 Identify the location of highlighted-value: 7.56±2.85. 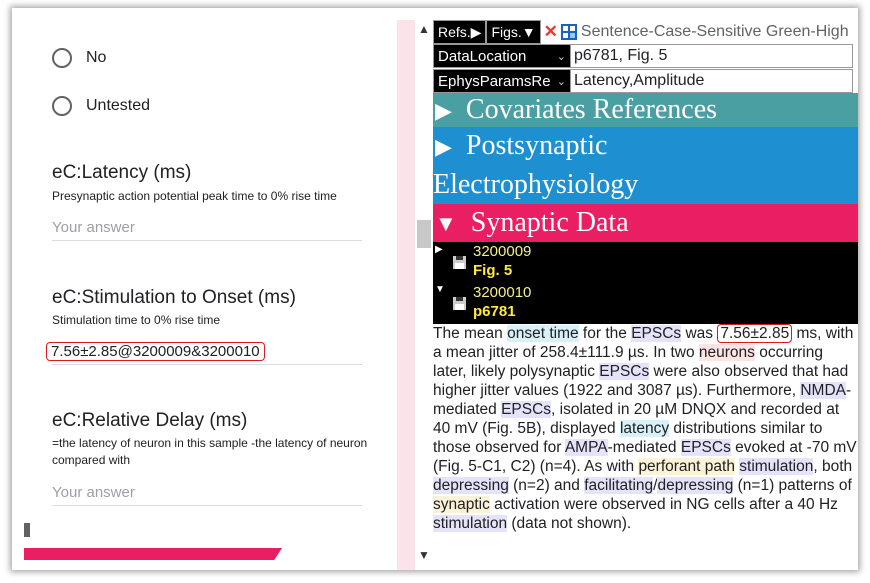
(755, 333).